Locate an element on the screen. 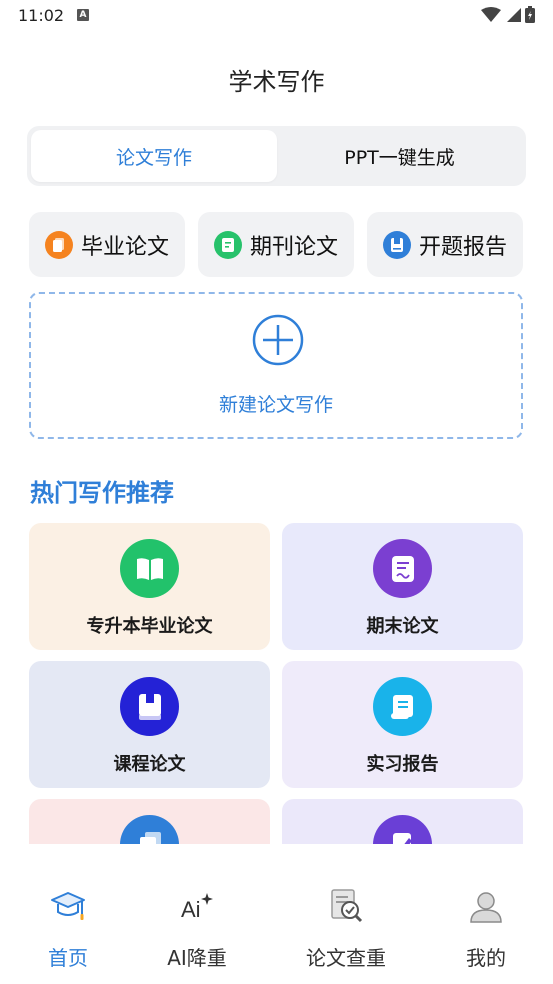  quick-action-journal-paper: 期刊论文 is located at coordinates (276, 244).